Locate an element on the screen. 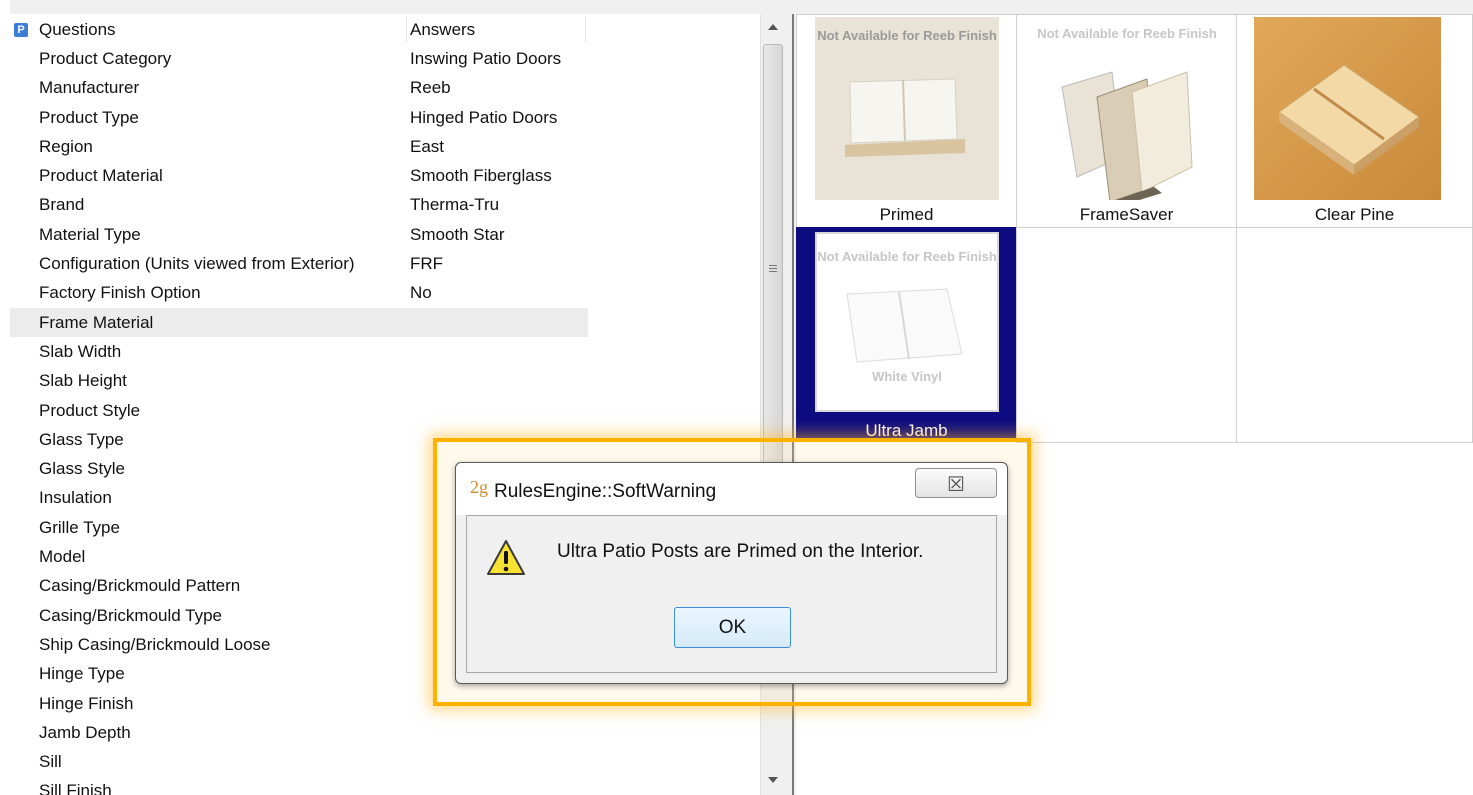  dialog-title: RulesEngine::SoftWarning is located at coordinates (605, 491).